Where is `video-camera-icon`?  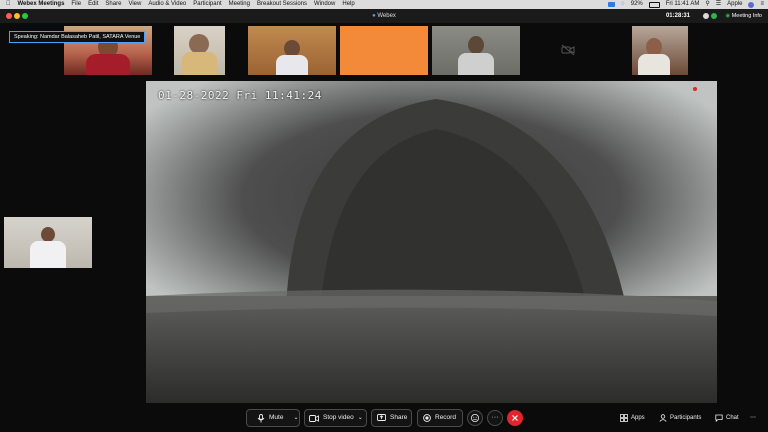
video-camera-icon is located at coordinates (314, 418).